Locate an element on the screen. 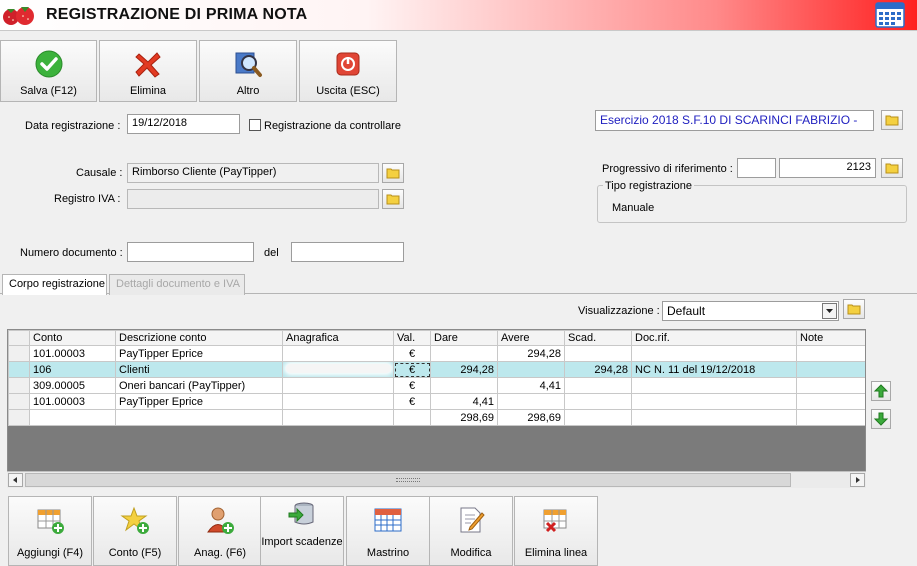 Image resolution: width=917 pixels, height=566 pixels. conto-button: Conto (F5) is located at coordinates (135, 531).